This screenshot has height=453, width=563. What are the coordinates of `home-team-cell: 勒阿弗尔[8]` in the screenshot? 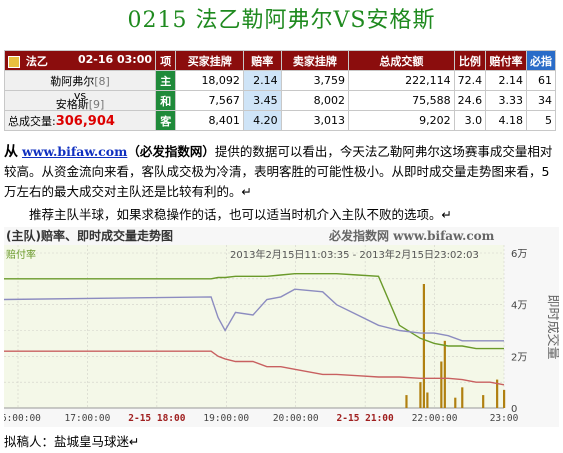 It's located at (80, 80).